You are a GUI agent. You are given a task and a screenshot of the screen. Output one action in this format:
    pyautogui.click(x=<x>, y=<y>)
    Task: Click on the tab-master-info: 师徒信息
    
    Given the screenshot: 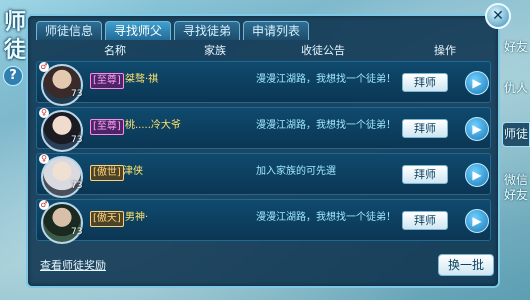 What is the action you would take?
    pyautogui.click(x=69, y=30)
    